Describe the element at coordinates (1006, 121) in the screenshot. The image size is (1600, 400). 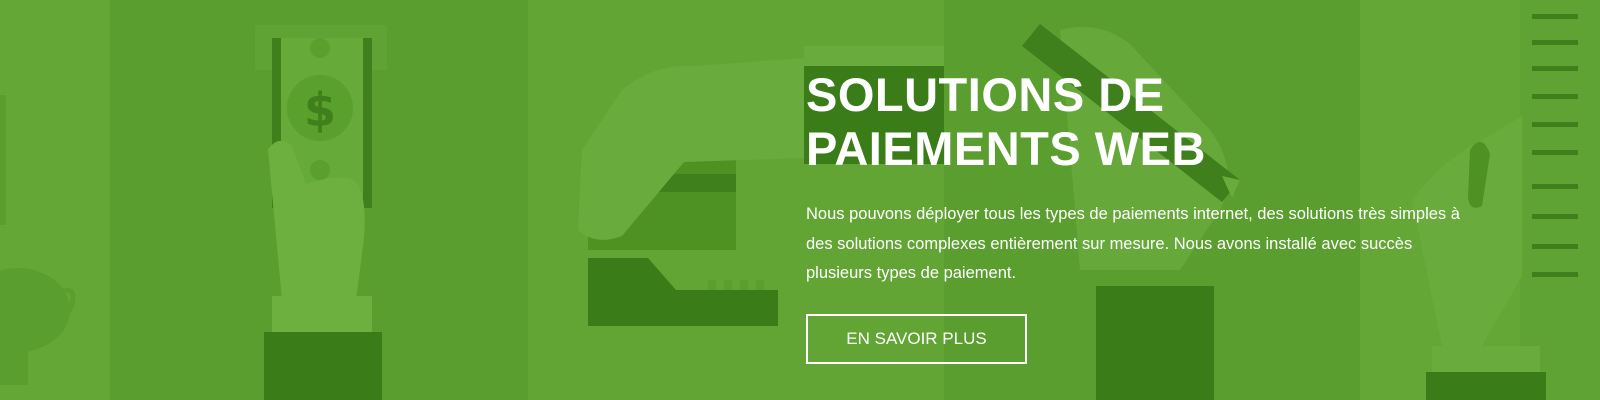
I see `hero-title: SOLUTIONS DE PAIEMENTS WEB` at that location.